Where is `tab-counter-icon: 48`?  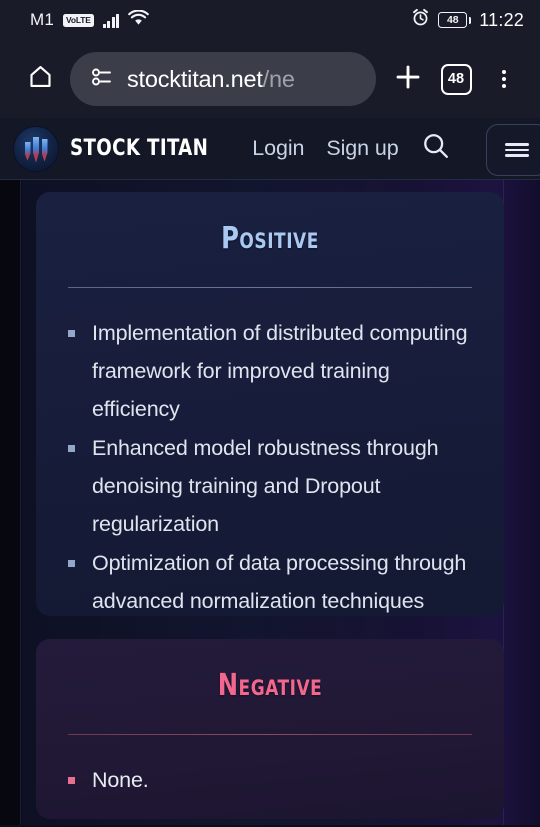 tab-counter-icon: 48 is located at coordinates (456, 79).